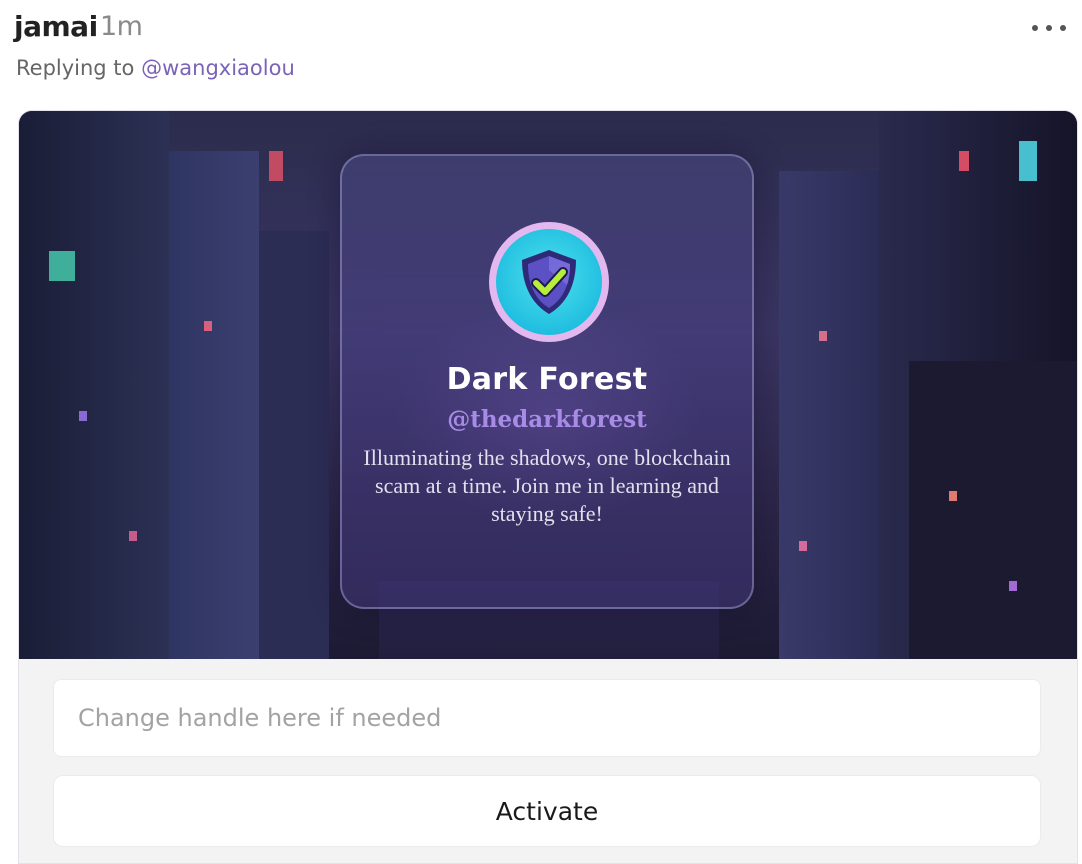 The height and width of the screenshot is (864, 1082). I want to click on post-timestamp: 1m, so click(121, 26).